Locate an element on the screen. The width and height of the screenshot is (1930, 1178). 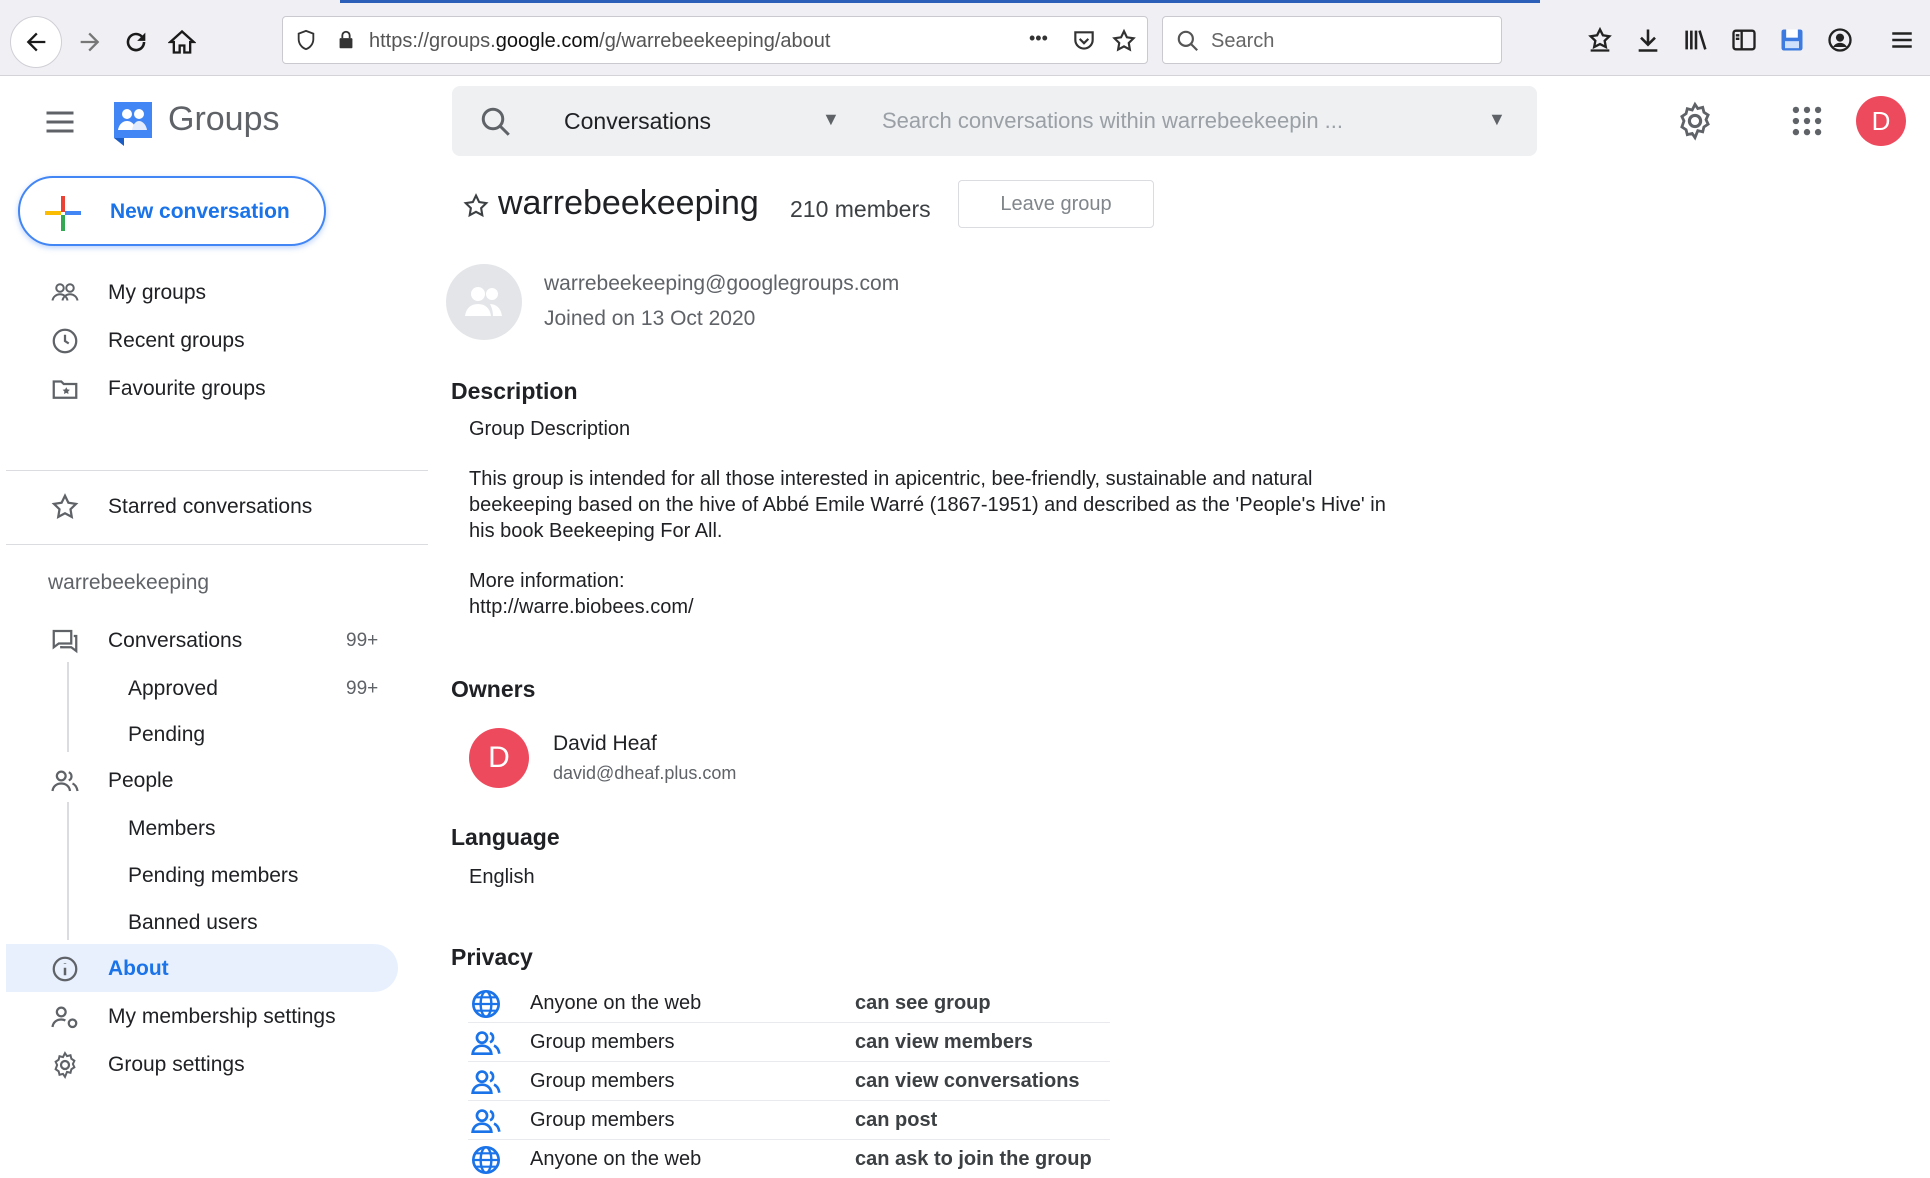
leave-group-button: Leave group is located at coordinates (1056, 204).